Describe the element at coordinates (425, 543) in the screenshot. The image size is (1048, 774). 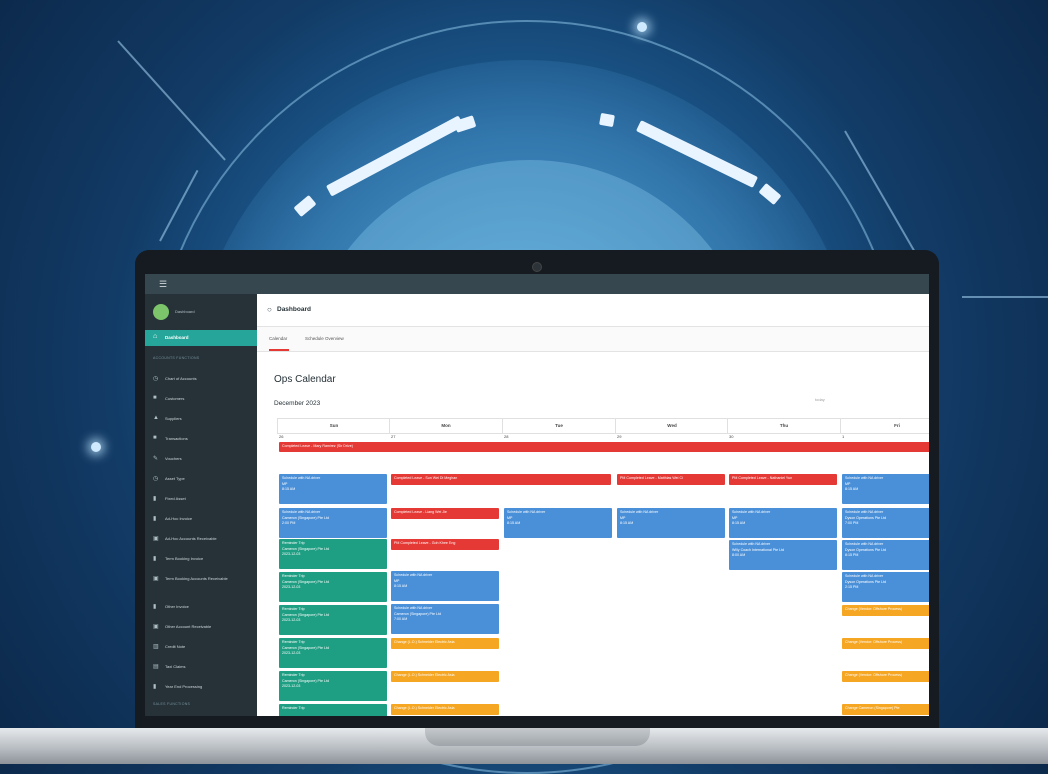
I see `event-text: PM Completed Leave - Goh Khee Eng` at that location.